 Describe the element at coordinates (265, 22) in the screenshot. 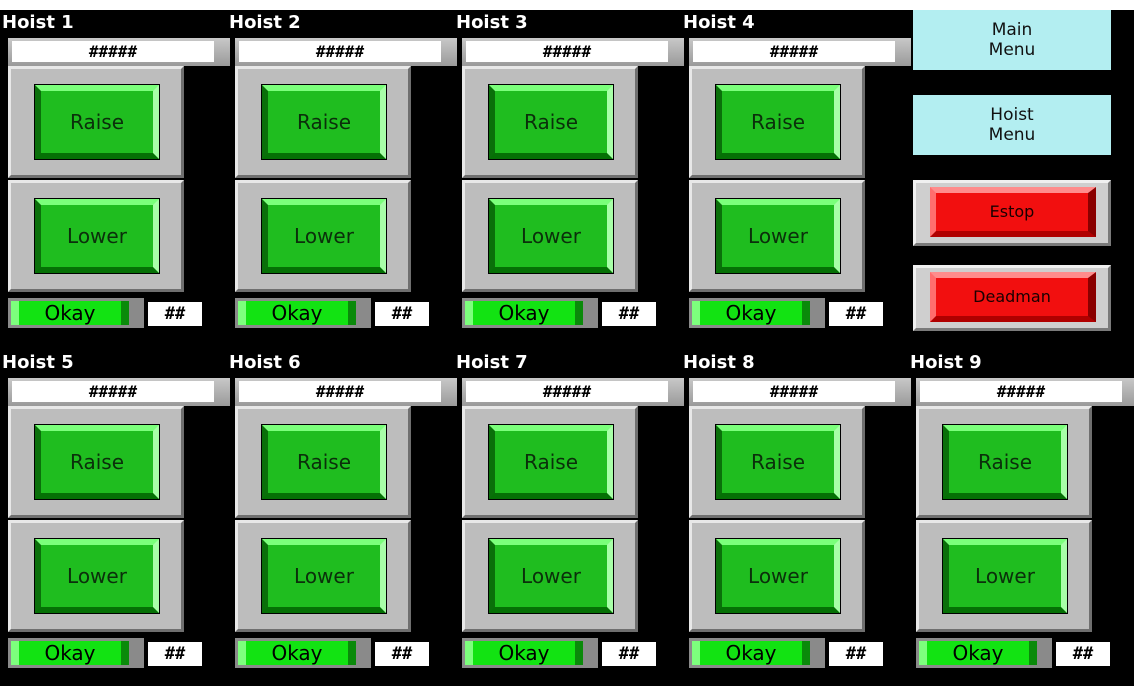

I see `hoist-title: Hoist 2` at that location.